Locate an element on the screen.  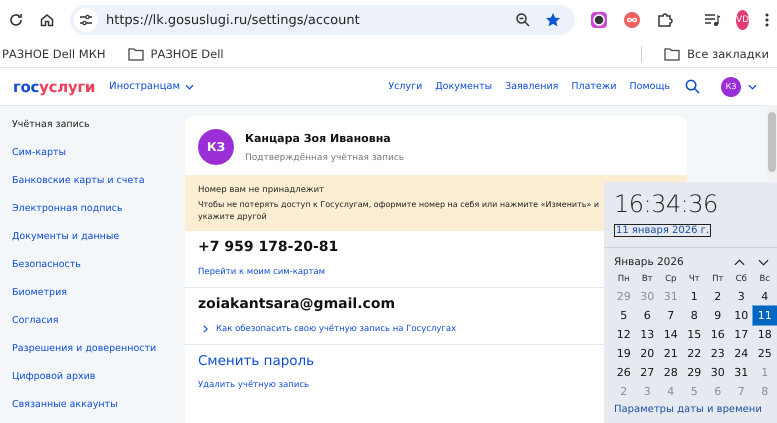
calendar-day: 5 is located at coordinates (624, 315).